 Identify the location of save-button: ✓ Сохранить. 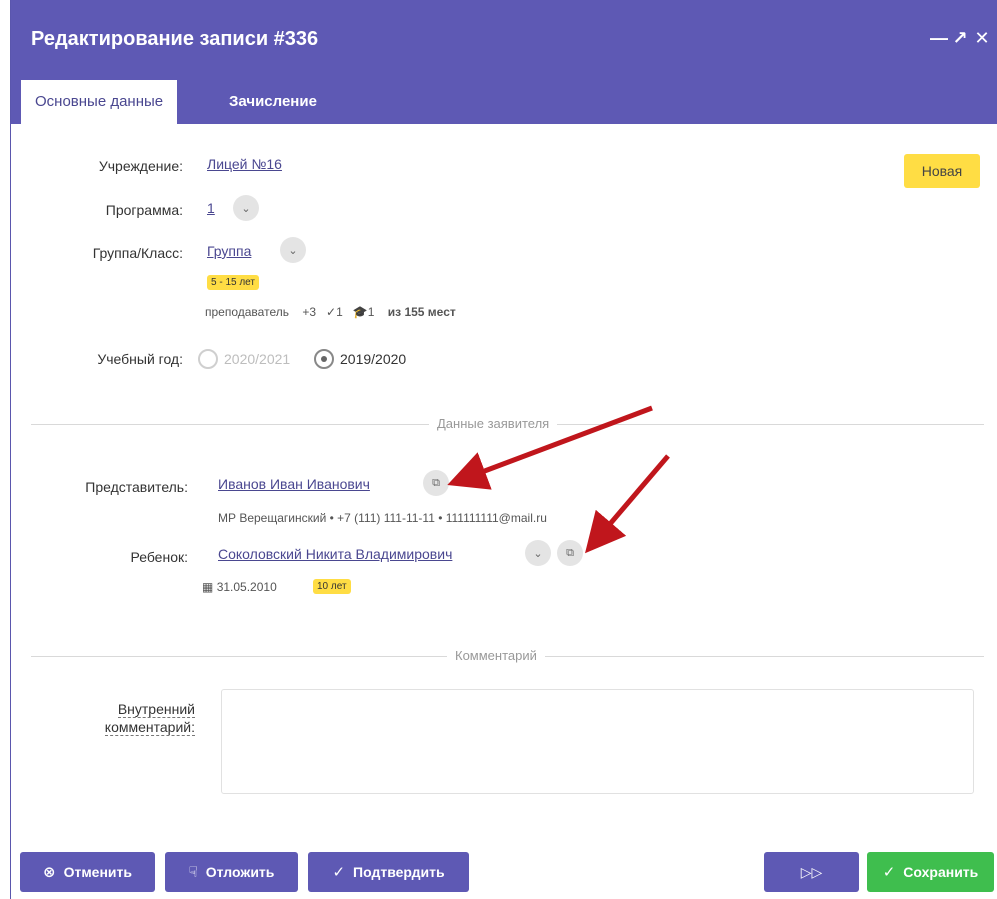
(930, 872).